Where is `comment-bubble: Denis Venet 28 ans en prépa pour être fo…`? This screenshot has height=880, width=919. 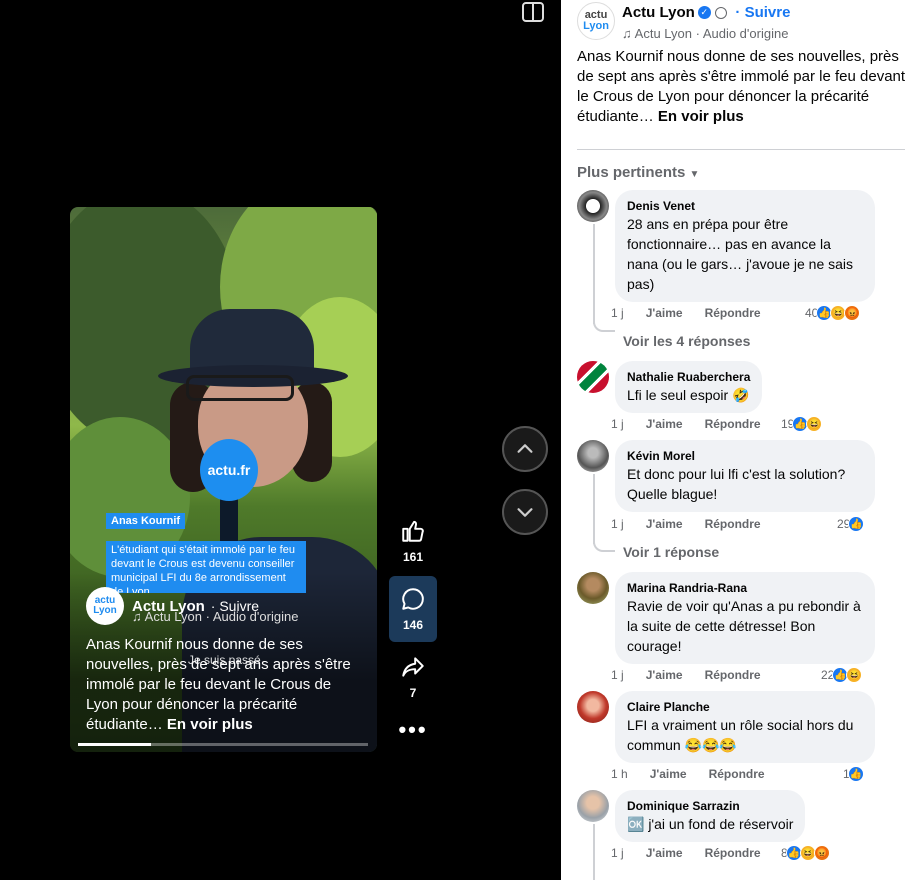
comment-bubble: Denis Venet 28 ans en prépa pour être fo… is located at coordinates (745, 246).